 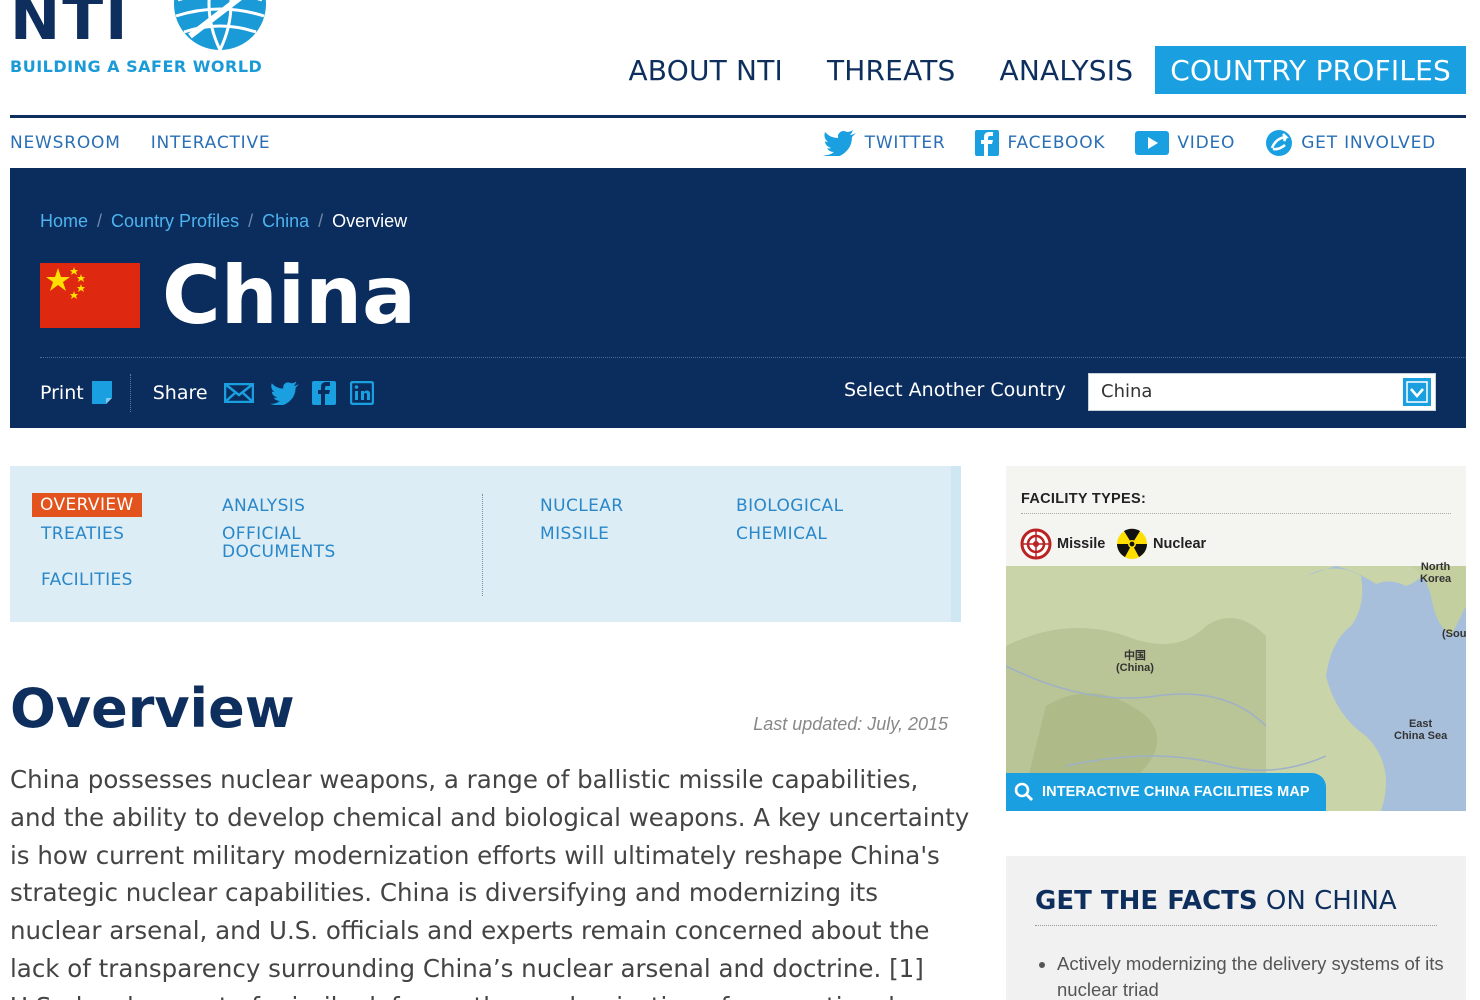 What do you see at coordinates (1417, 392) in the screenshot?
I see `chevron-down-icon` at bounding box center [1417, 392].